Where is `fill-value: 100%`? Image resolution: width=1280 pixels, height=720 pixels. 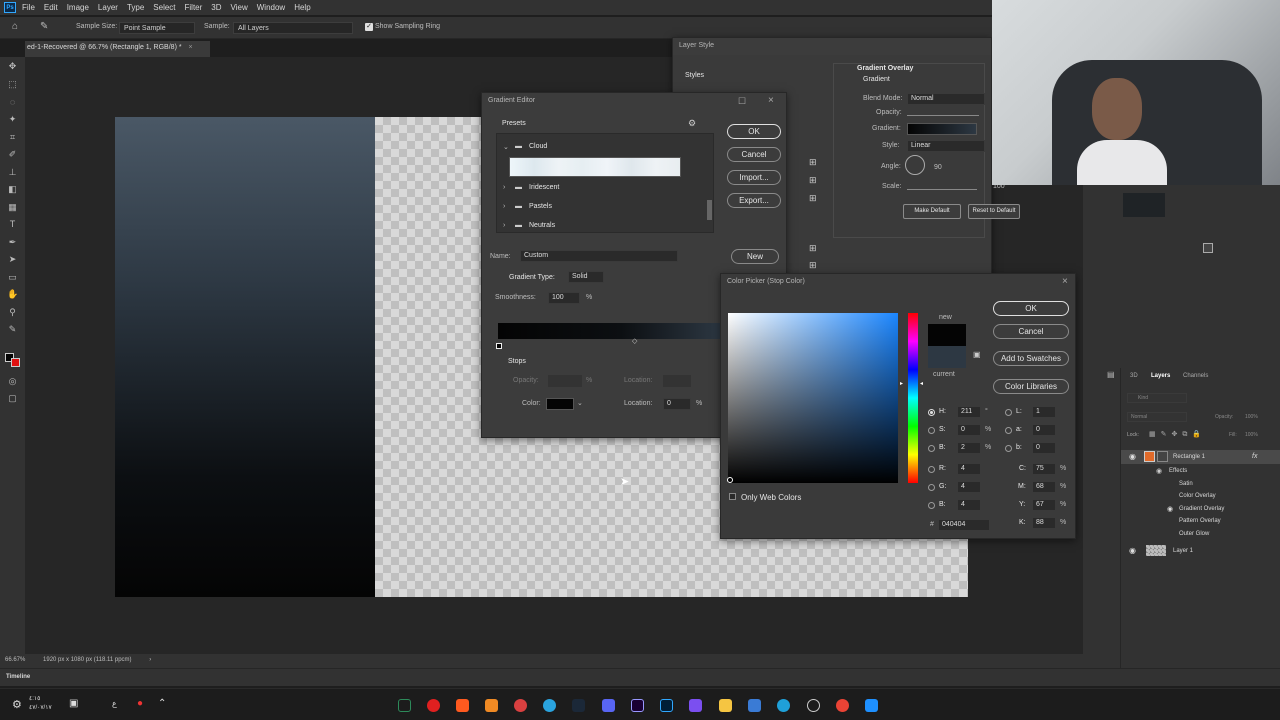
fill-value: 100% is located at coordinates (1251, 435).